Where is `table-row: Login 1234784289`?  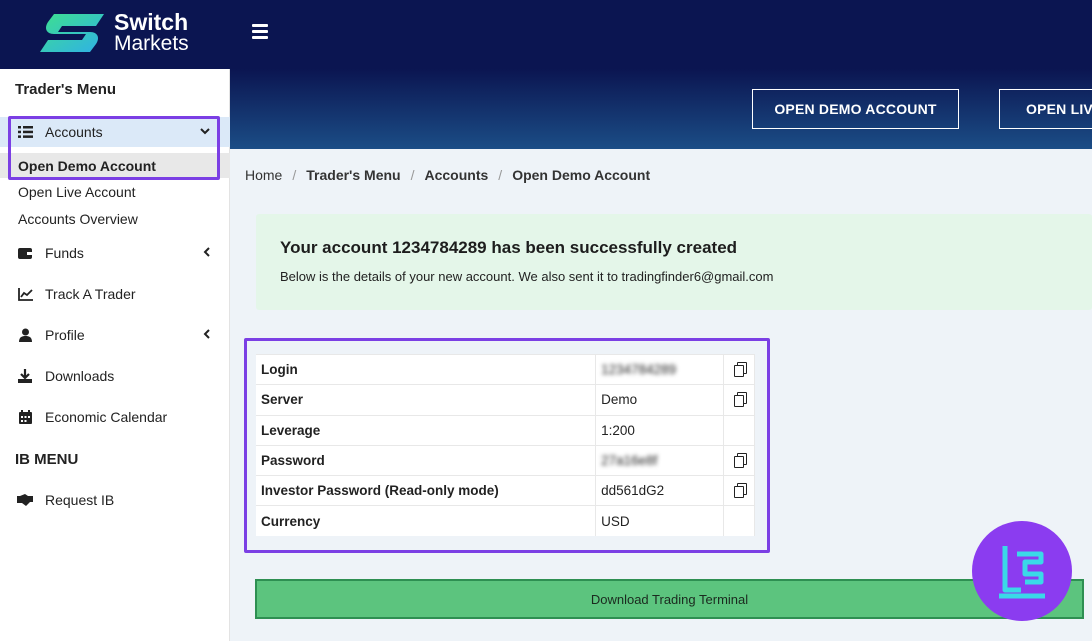
table-row: Login 1234784289 is located at coordinates (505, 369).